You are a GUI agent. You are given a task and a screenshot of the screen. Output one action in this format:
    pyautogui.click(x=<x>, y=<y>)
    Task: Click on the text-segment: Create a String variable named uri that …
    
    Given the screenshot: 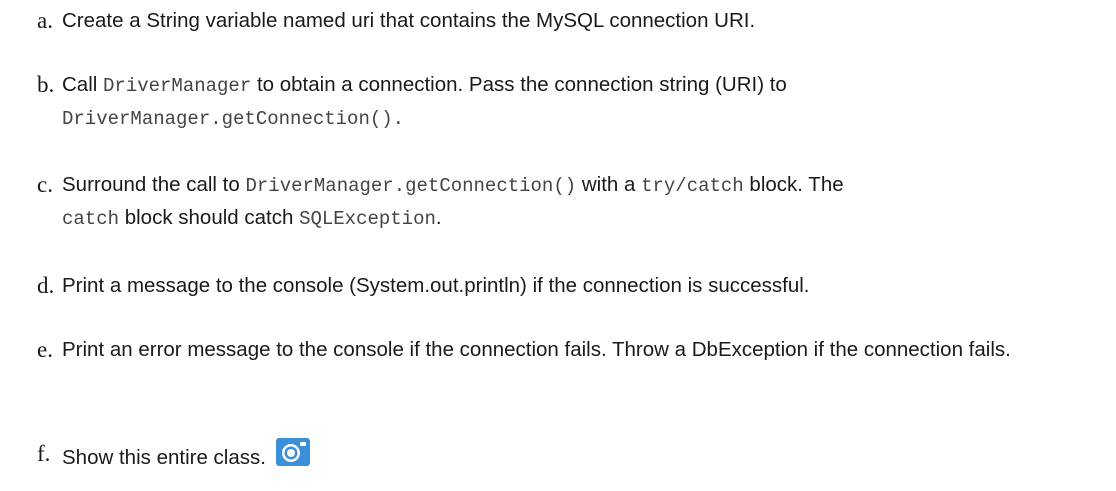 What is the action you would take?
    pyautogui.click(x=409, y=20)
    